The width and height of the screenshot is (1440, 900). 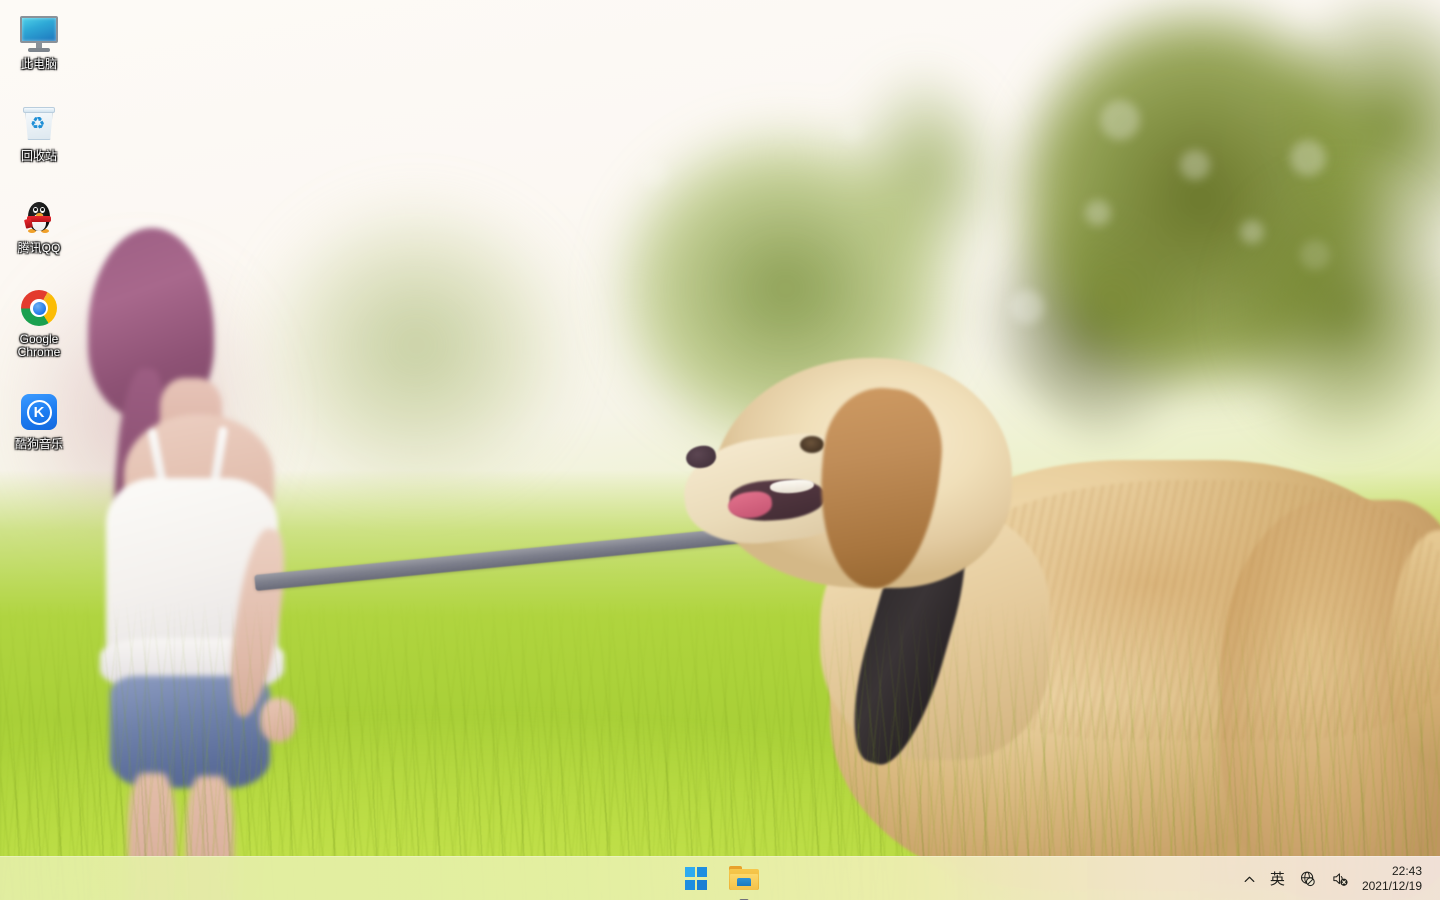 What do you see at coordinates (38, 64) in the screenshot?
I see `desktop-icon-label: 此电脑` at bounding box center [38, 64].